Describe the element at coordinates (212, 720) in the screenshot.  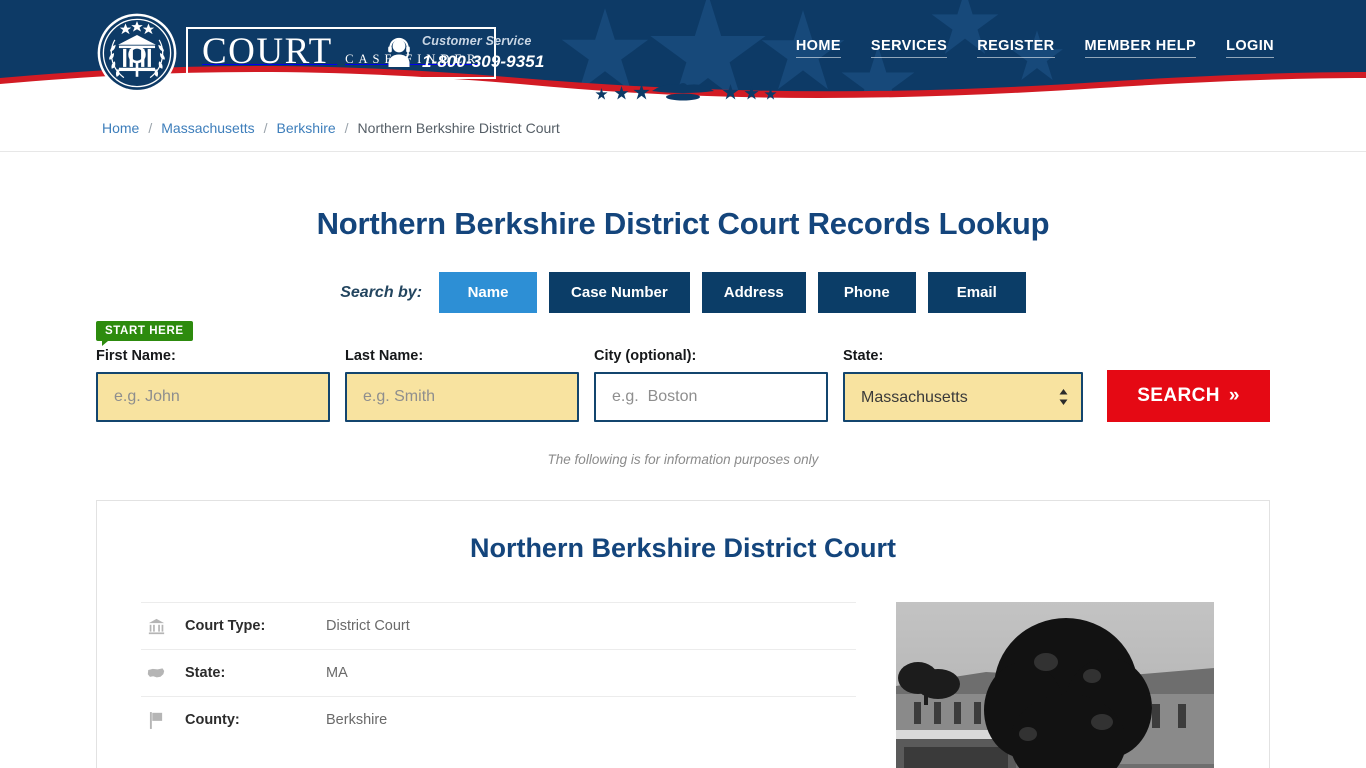
I see `detail-key: County:` at that location.